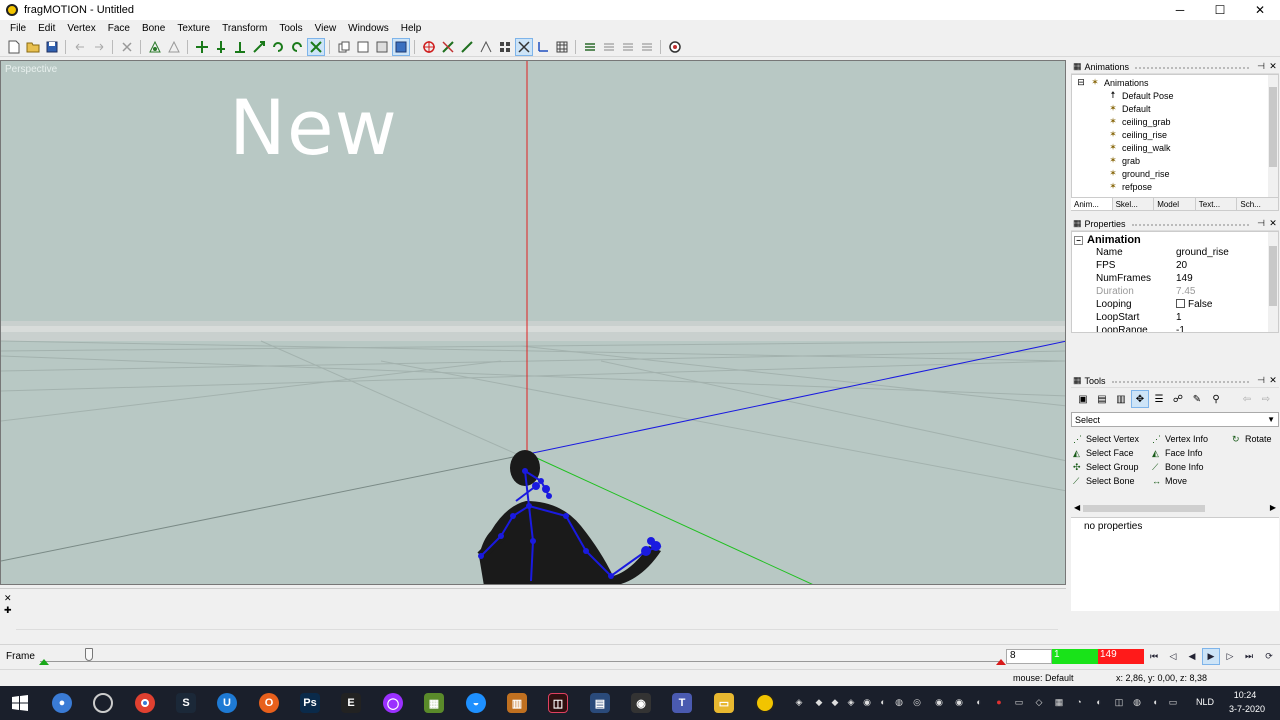 The height and width of the screenshot is (720, 1280). I want to click on timeline-track, so click(521, 661).